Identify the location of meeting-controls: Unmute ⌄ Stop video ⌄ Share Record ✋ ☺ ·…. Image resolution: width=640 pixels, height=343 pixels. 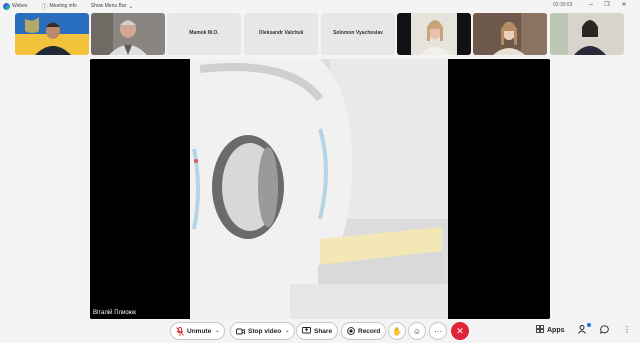
(320, 330).